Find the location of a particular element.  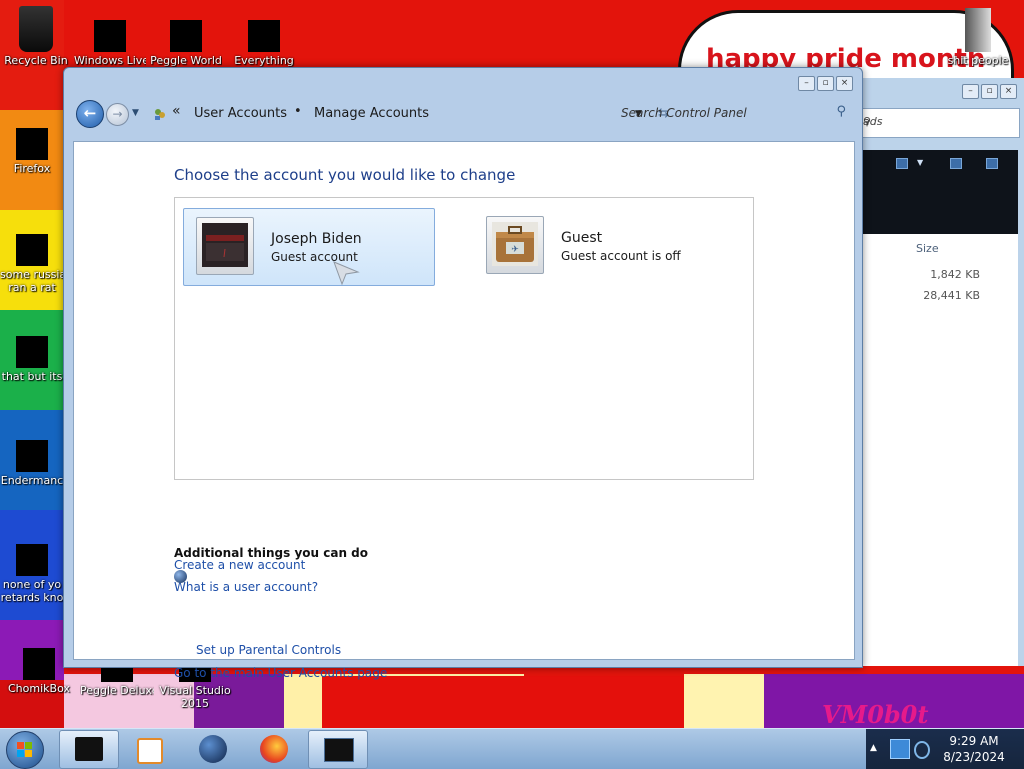

start-button is located at coordinates (25, 750).